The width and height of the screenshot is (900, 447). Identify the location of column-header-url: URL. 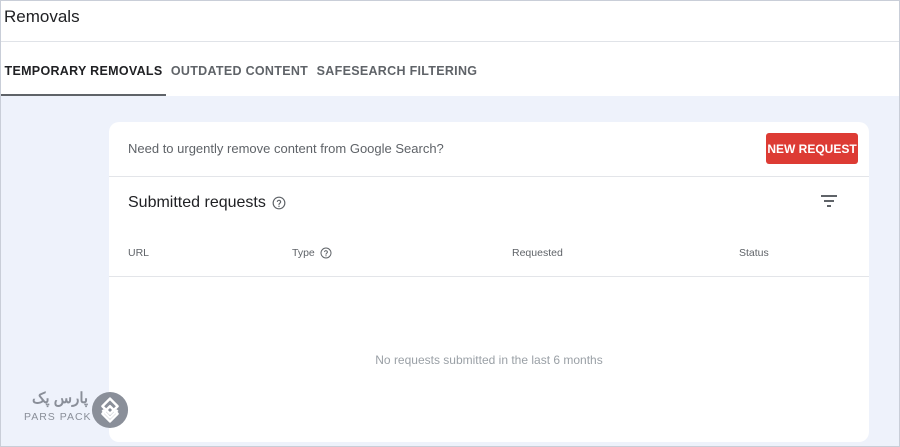
(138, 253).